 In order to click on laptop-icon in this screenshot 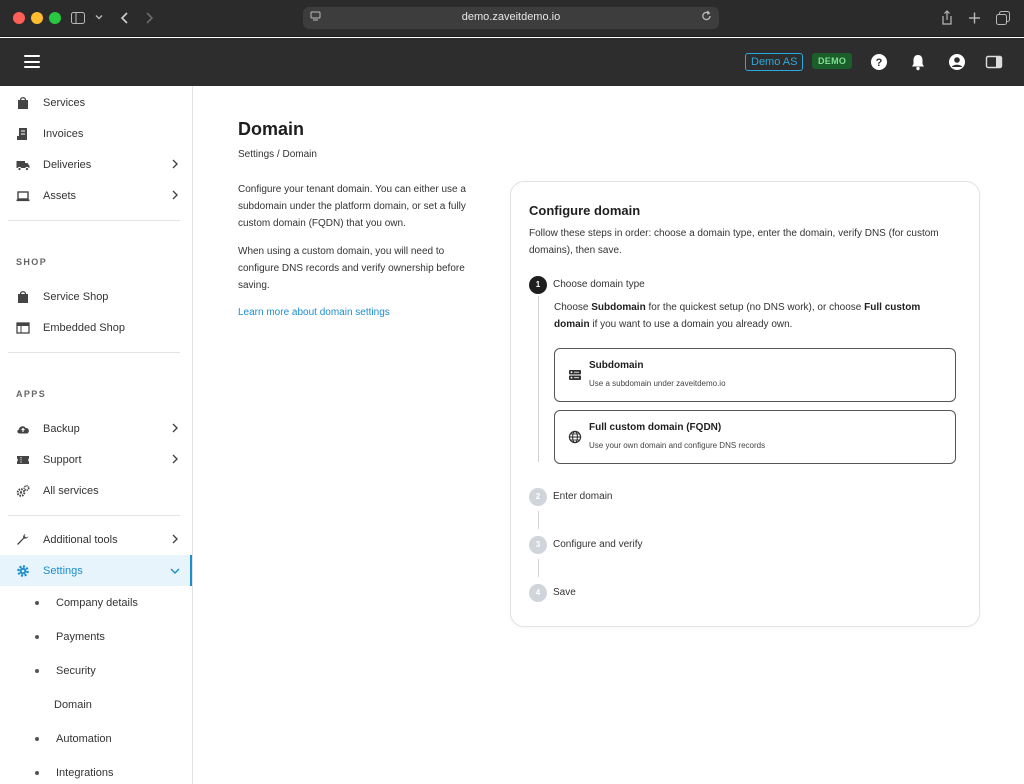, I will do `click(23, 196)`.